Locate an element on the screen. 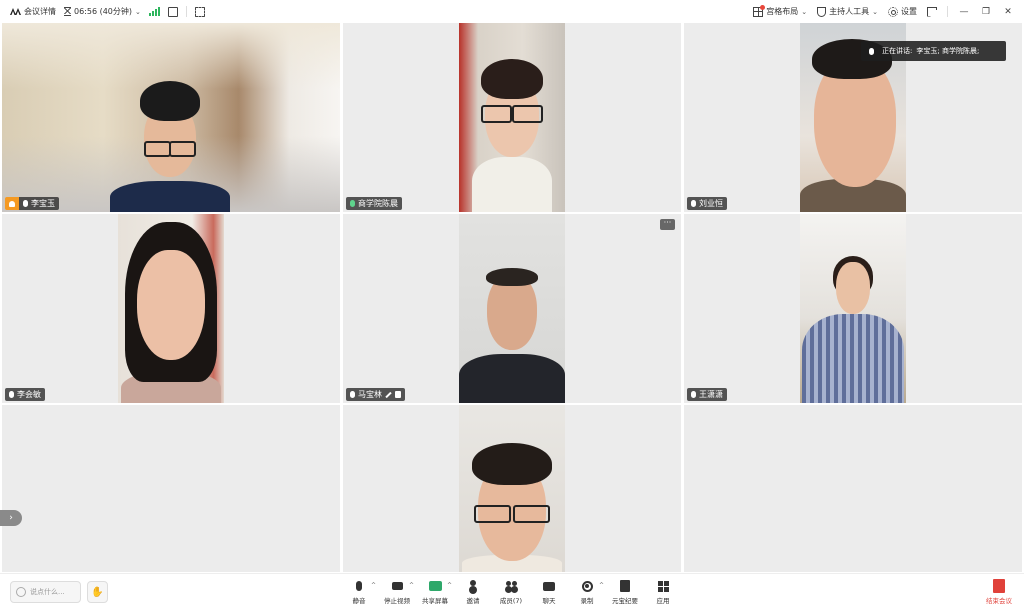 This screenshot has width=1024, height=611. external-link-icon is located at coordinates (172, 11).